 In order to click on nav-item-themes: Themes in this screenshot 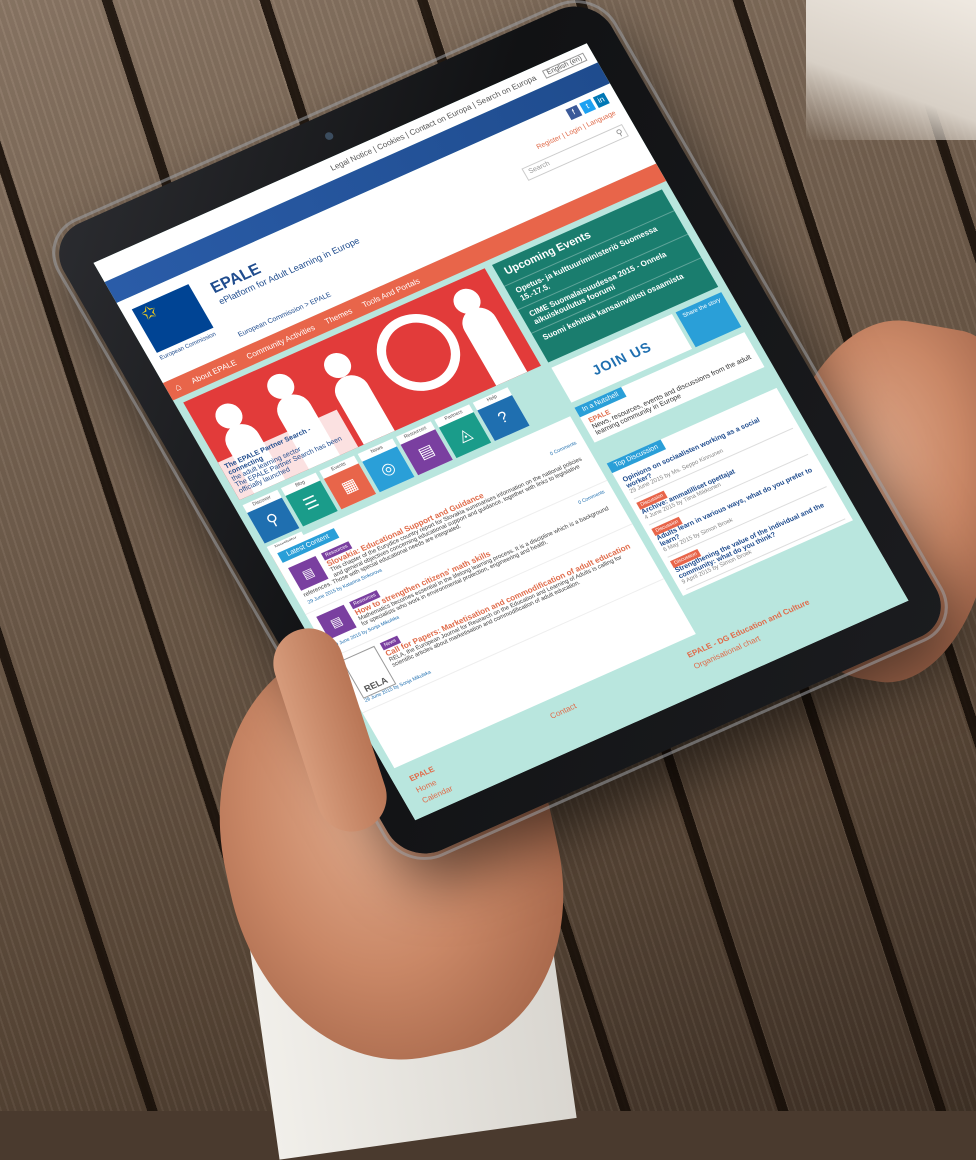, I will do `click(338, 316)`.